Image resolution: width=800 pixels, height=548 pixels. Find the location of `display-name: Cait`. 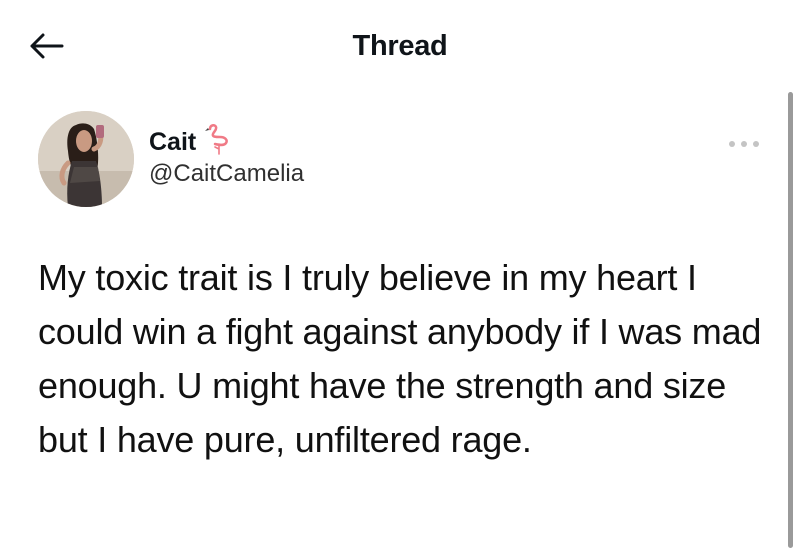

display-name: Cait is located at coordinates (172, 142).